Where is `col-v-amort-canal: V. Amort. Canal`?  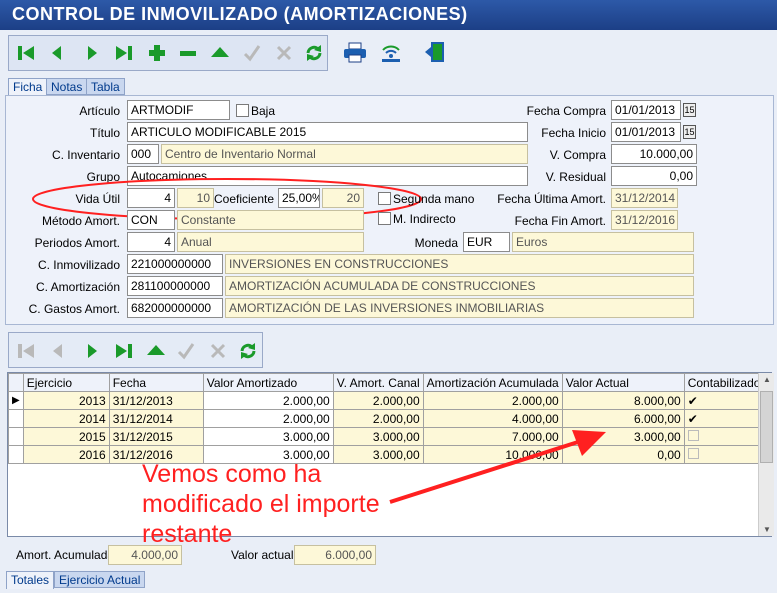
col-v-amort-canal: V. Amort. Canal is located at coordinates (378, 382).